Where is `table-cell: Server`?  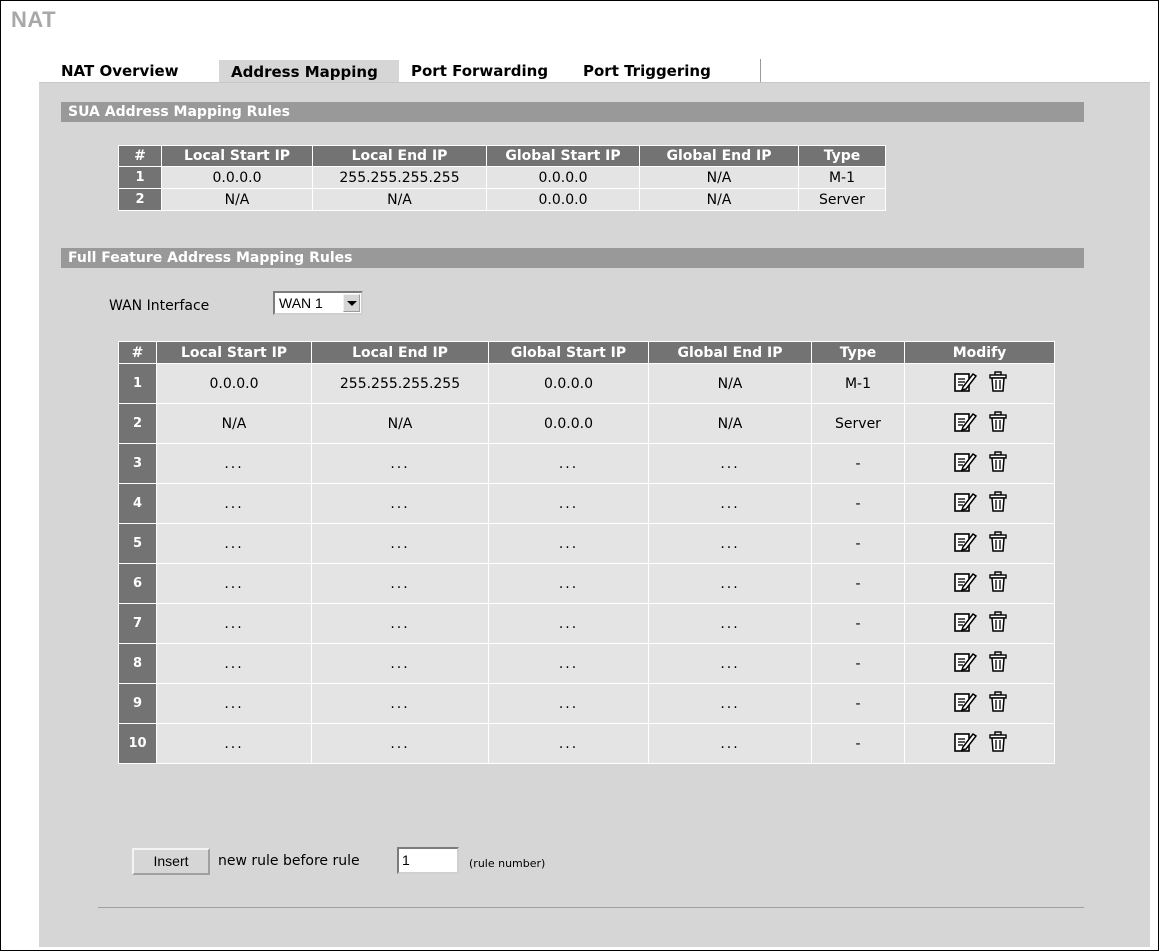
table-cell: Server is located at coordinates (858, 423).